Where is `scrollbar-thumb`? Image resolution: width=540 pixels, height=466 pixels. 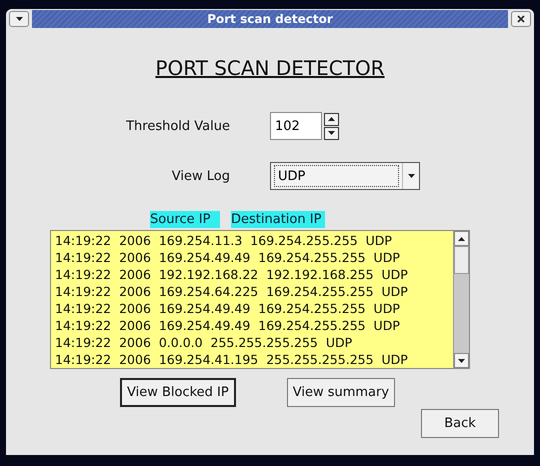 scrollbar-thumb is located at coordinates (461, 260).